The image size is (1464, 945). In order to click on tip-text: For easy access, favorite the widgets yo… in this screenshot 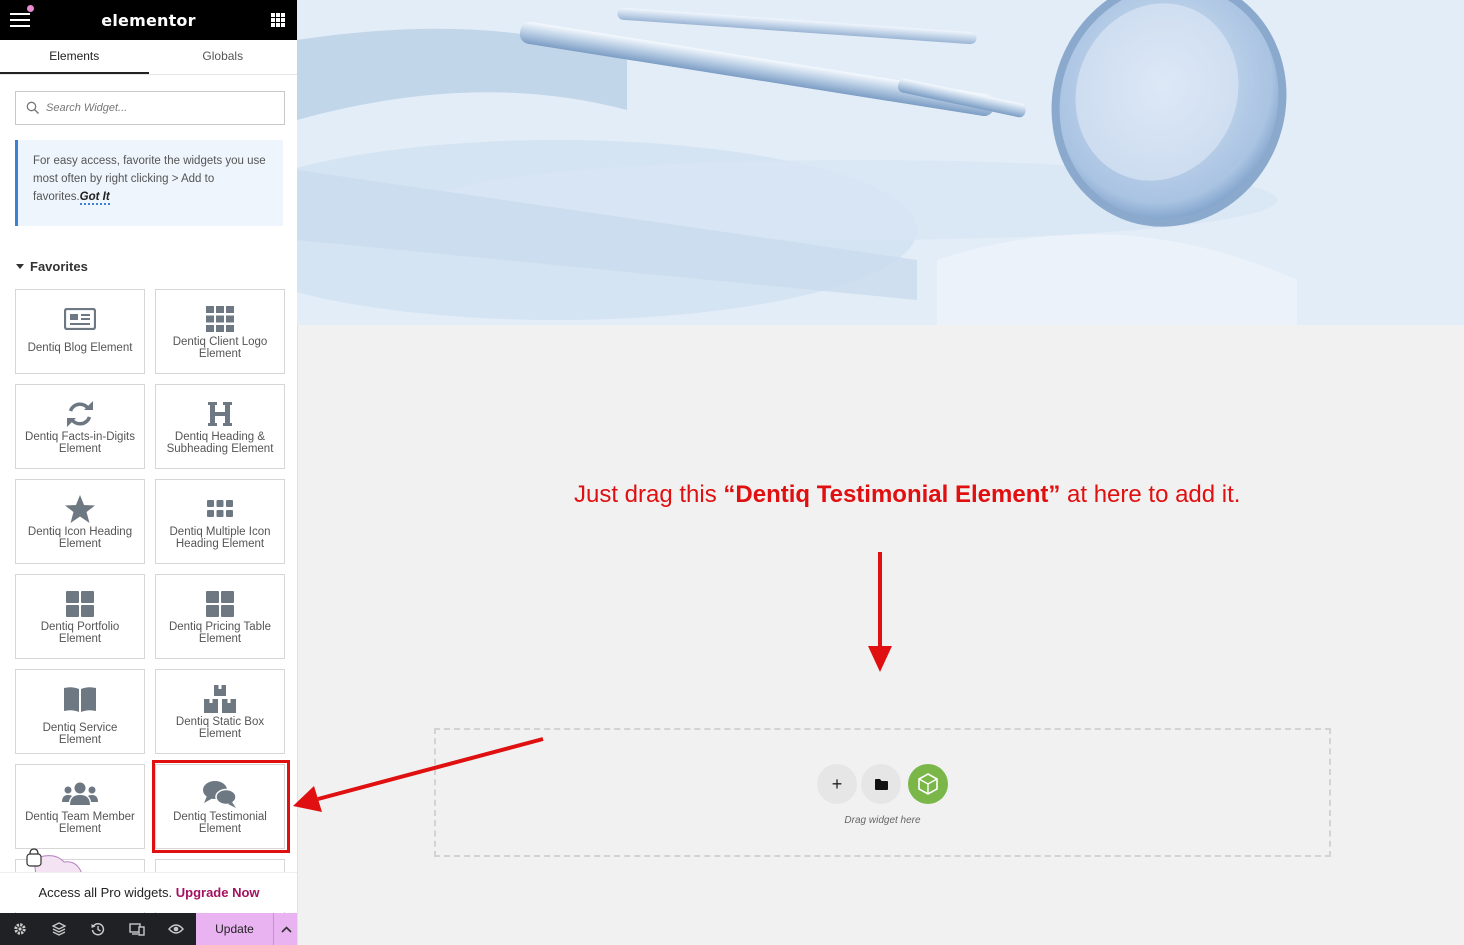, I will do `click(149, 179)`.